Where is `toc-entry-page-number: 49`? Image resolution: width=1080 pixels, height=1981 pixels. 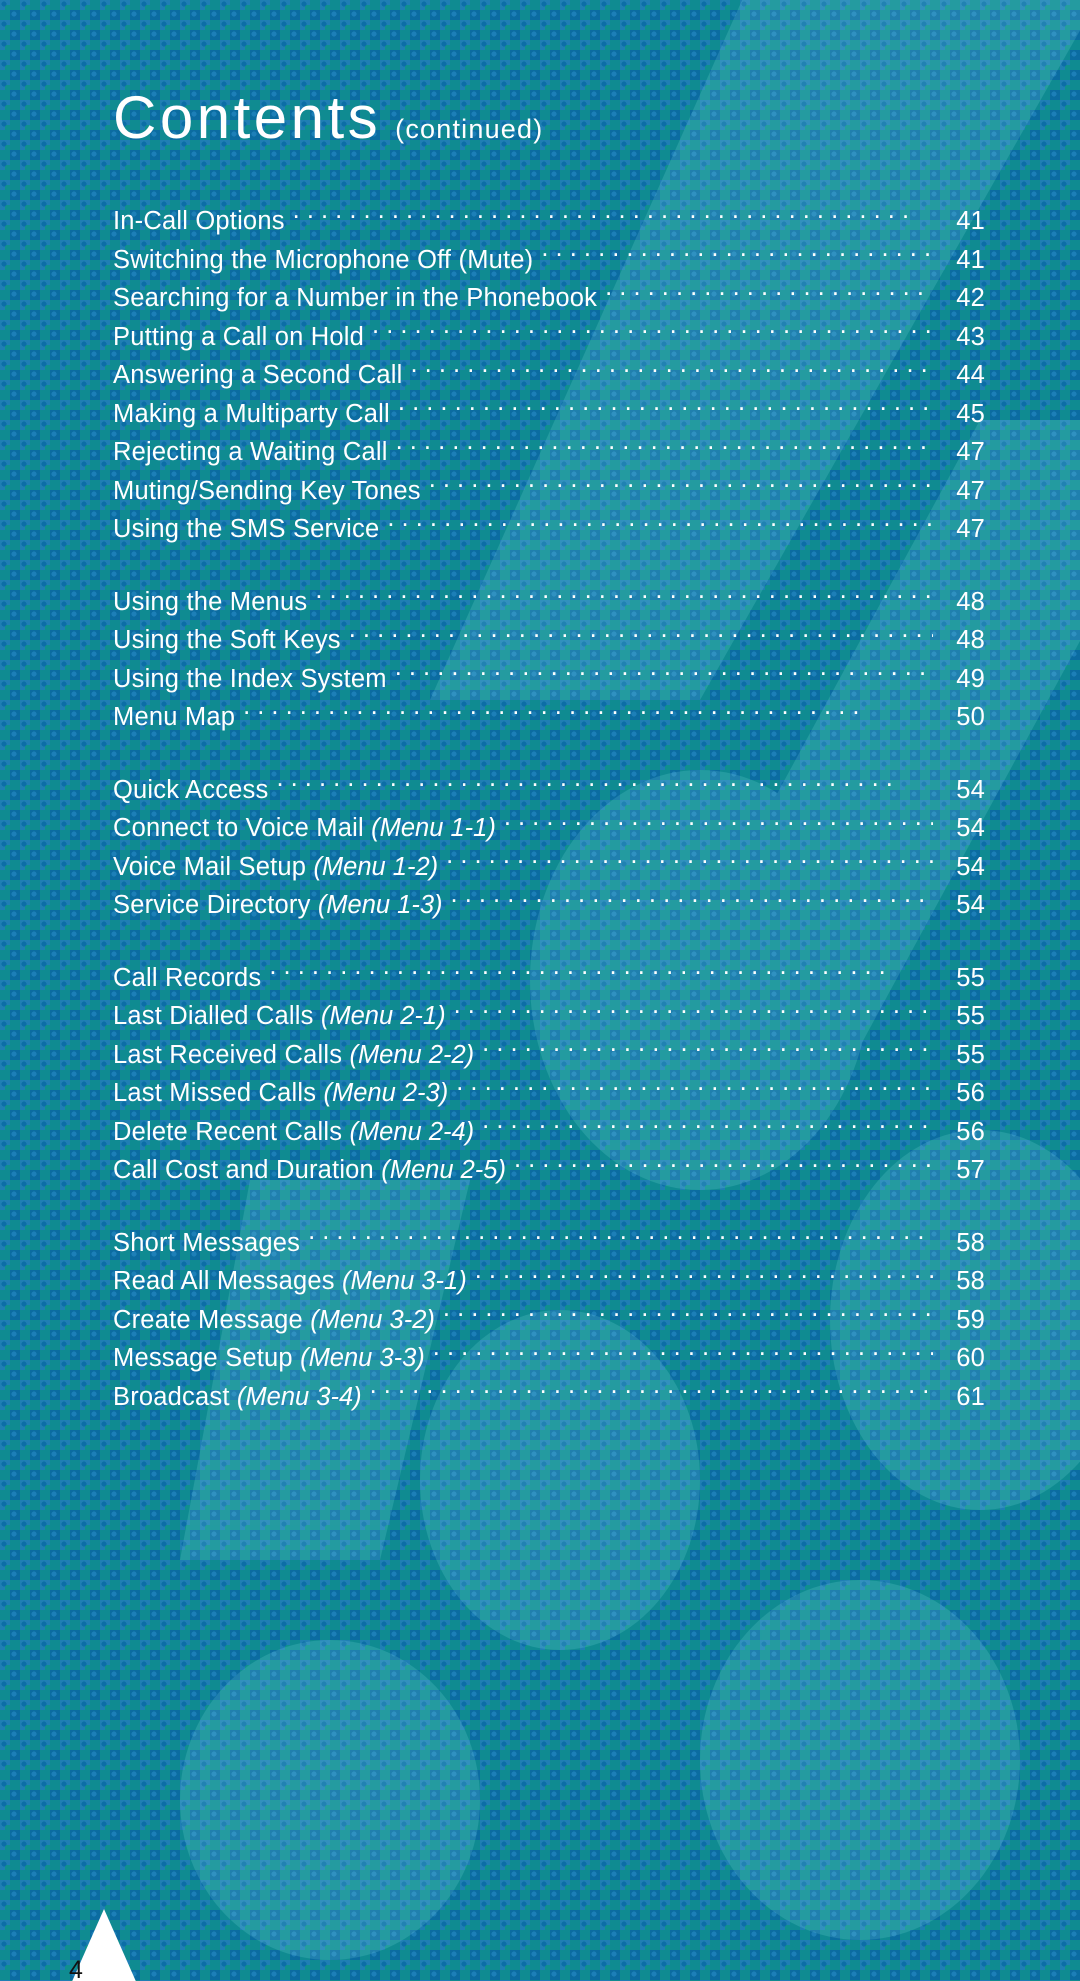
toc-entry-page-number: 49 is located at coordinates (970, 678).